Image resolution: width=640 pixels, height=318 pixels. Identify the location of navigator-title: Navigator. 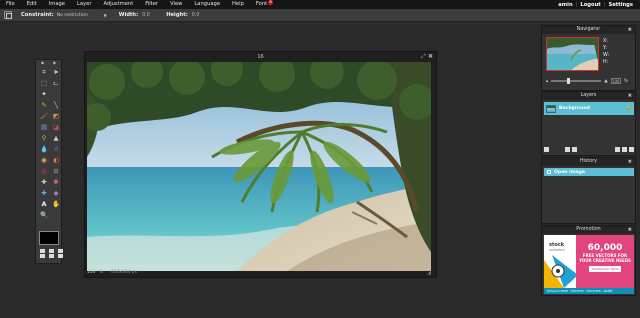
(588, 29).